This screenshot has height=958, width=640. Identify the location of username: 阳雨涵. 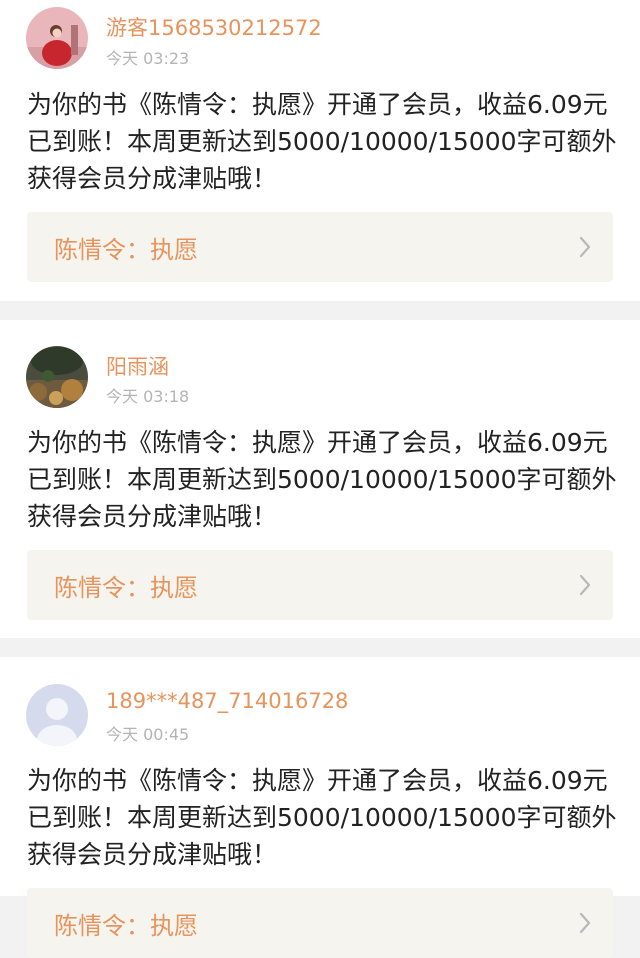
(137, 366).